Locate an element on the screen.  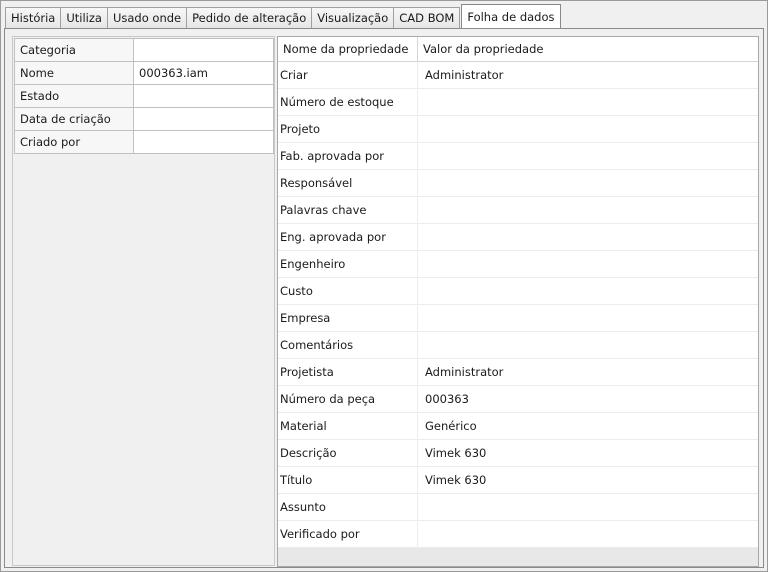
summary-key: Nome is located at coordinates (74, 73).